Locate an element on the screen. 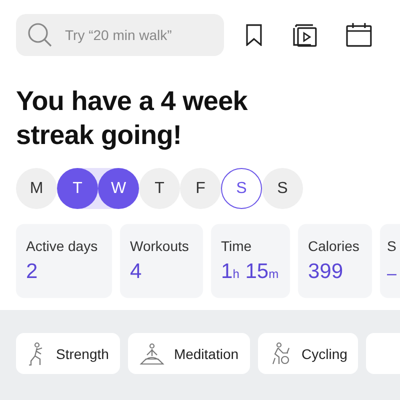  category-chip: Cycling is located at coordinates (308, 353).